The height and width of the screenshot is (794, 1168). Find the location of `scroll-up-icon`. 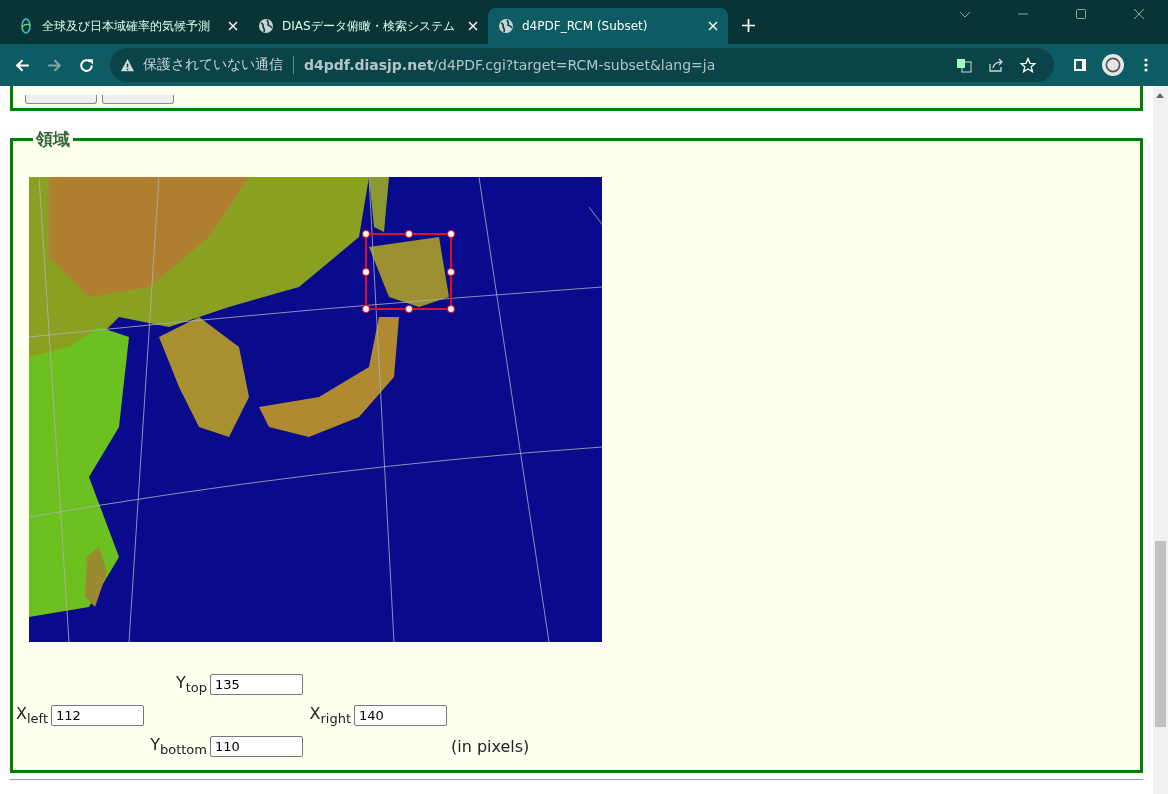

scroll-up-icon is located at coordinates (1160, 95).